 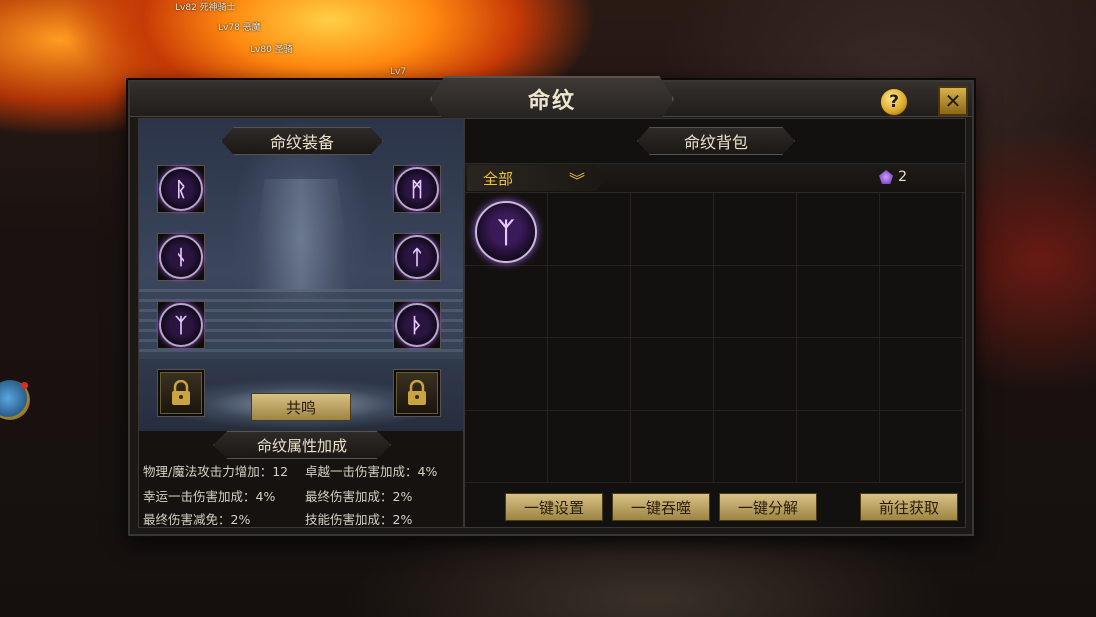 What do you see at coordinates (371, 471) in the screenshot?
I see `attr-line: 卓越一击伤害加成：4%` at bounding box center [371, 471].